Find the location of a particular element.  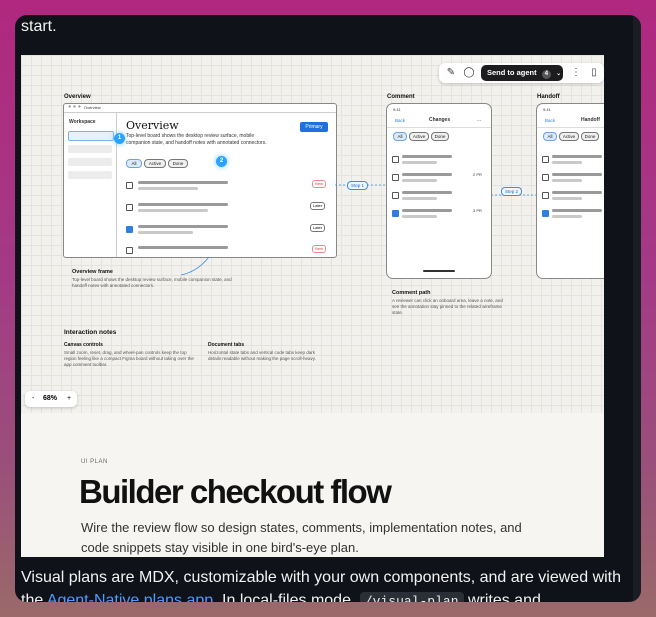

bottom-text: . In local-files mode, is located at coordinates (286, 597).